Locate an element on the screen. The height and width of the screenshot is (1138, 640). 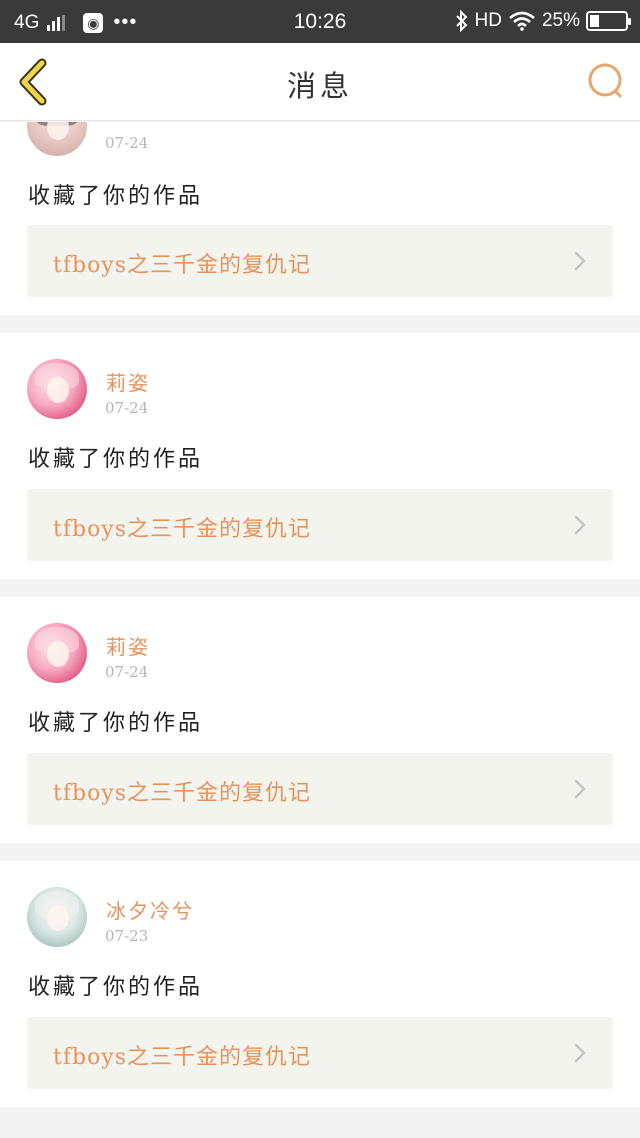
wifi-icon is located at coordinates (522, 21).